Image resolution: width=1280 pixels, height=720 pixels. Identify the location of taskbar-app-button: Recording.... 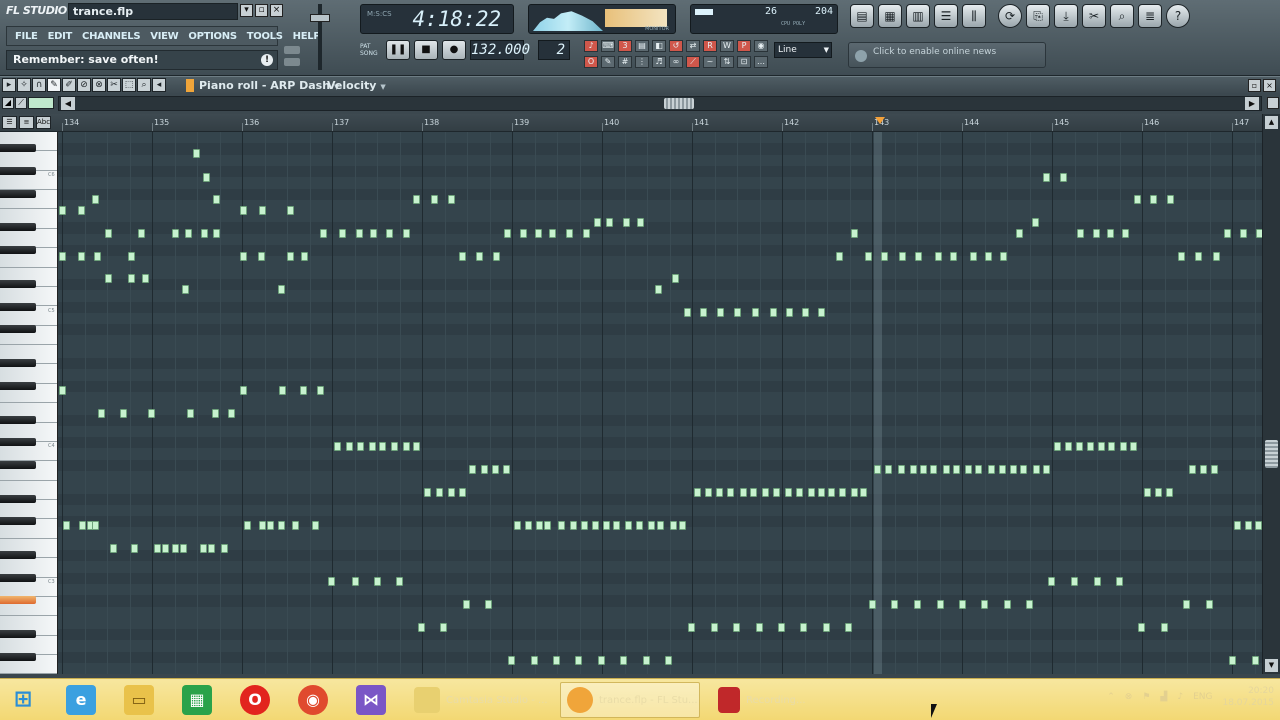
(782, 700).